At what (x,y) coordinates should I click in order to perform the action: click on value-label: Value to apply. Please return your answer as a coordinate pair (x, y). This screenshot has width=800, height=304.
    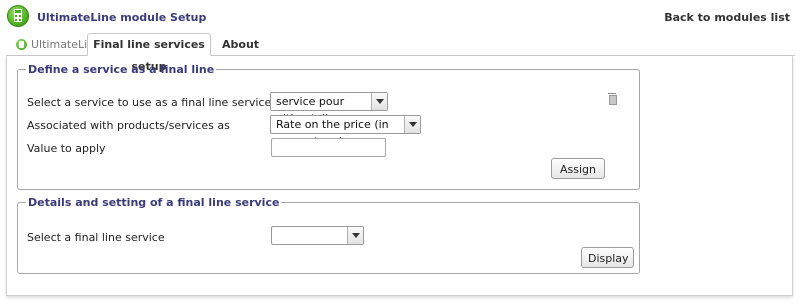
    Looking at the image, I should click on (66, 148).